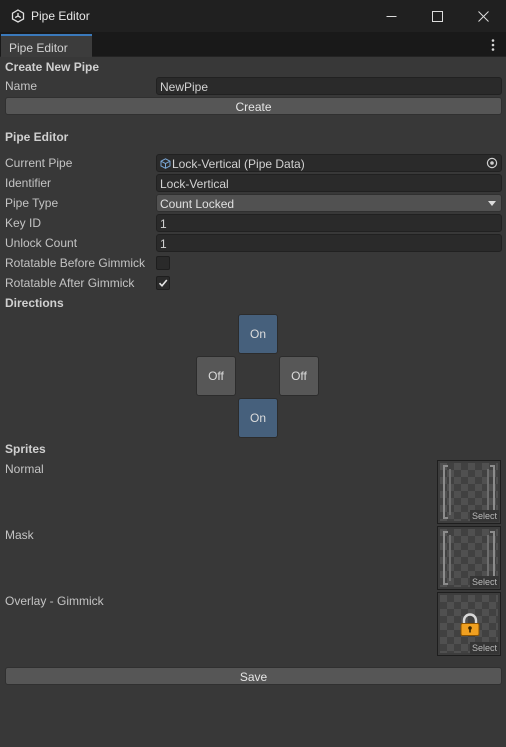 Image resolution: width=506 pixels, height=747 pixels. I want to click on padlock-icon, so click(470, 624).